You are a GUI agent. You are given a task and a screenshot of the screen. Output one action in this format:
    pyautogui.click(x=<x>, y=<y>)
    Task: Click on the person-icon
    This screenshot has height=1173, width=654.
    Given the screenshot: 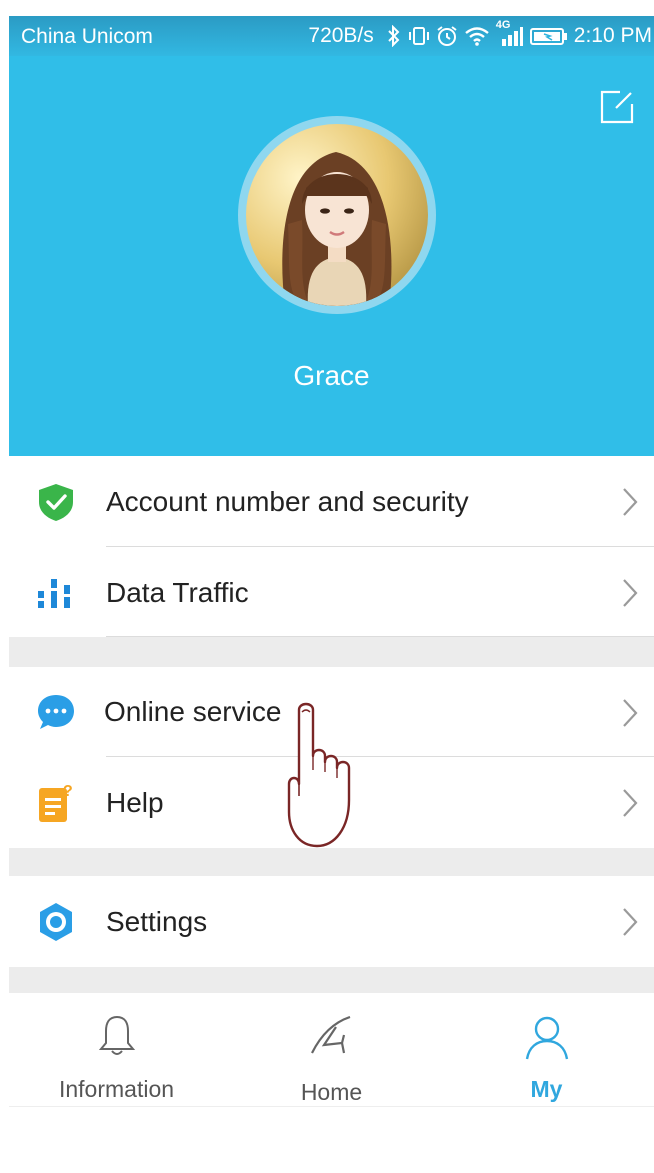 What is the action you would take?
    pyautogui.click(x=546, y=1038)
    